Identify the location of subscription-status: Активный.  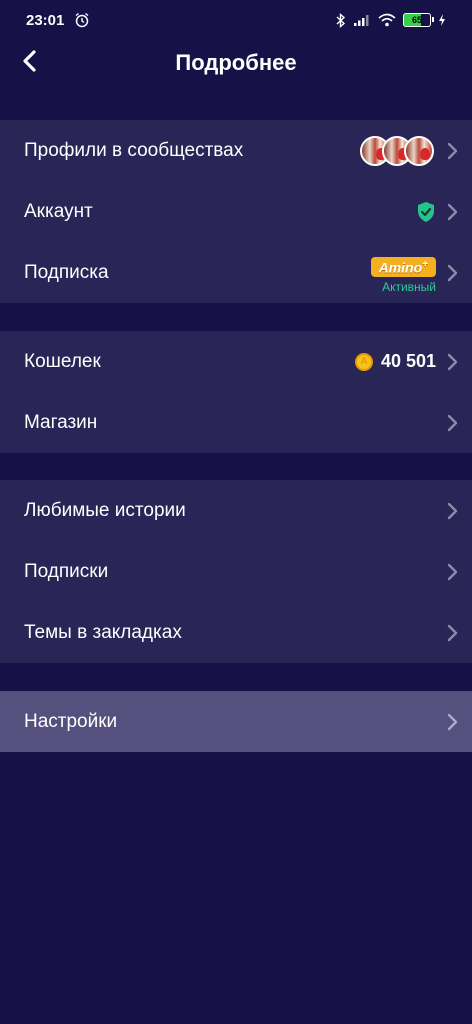
(409, 287).